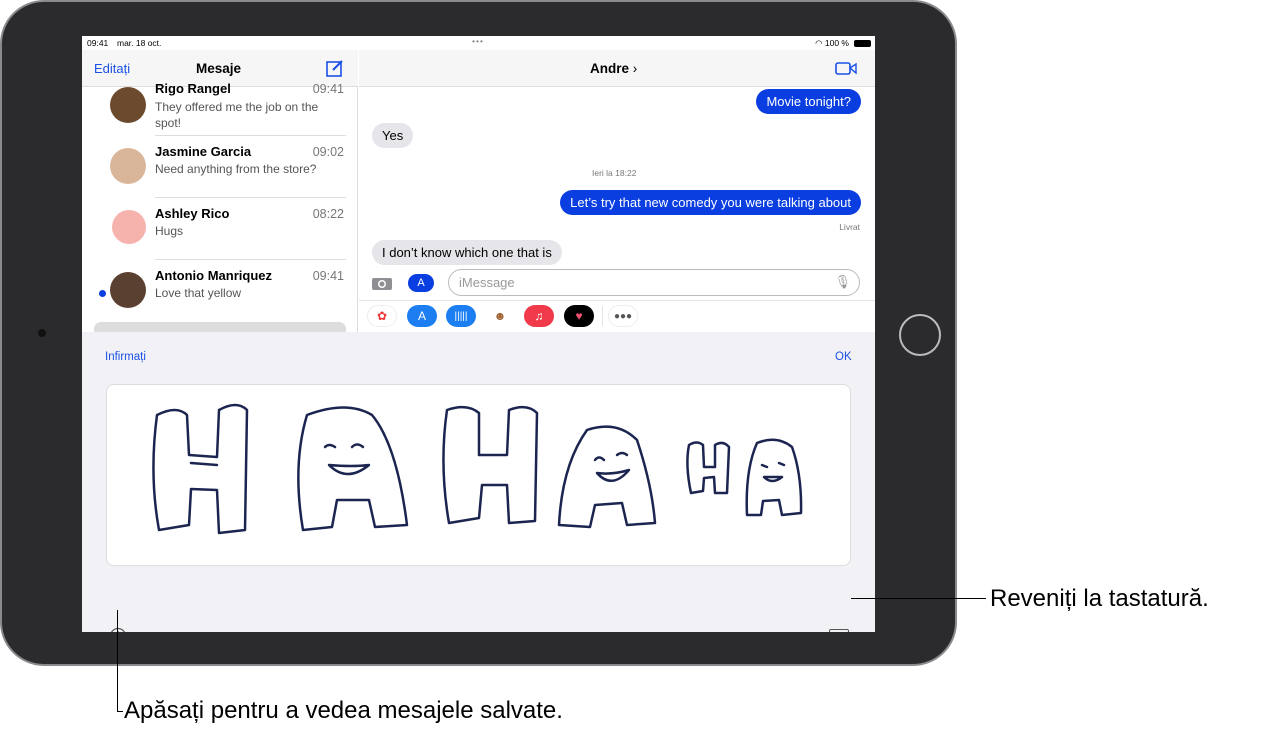 Image resolution: width=1269 pixels, height=732 pixels. What do you see at coordinates (1099, 598) in the screenshot?
I see `keyboard-callout: Reveniți la tastatură.` at bounding box center [1099, 598].